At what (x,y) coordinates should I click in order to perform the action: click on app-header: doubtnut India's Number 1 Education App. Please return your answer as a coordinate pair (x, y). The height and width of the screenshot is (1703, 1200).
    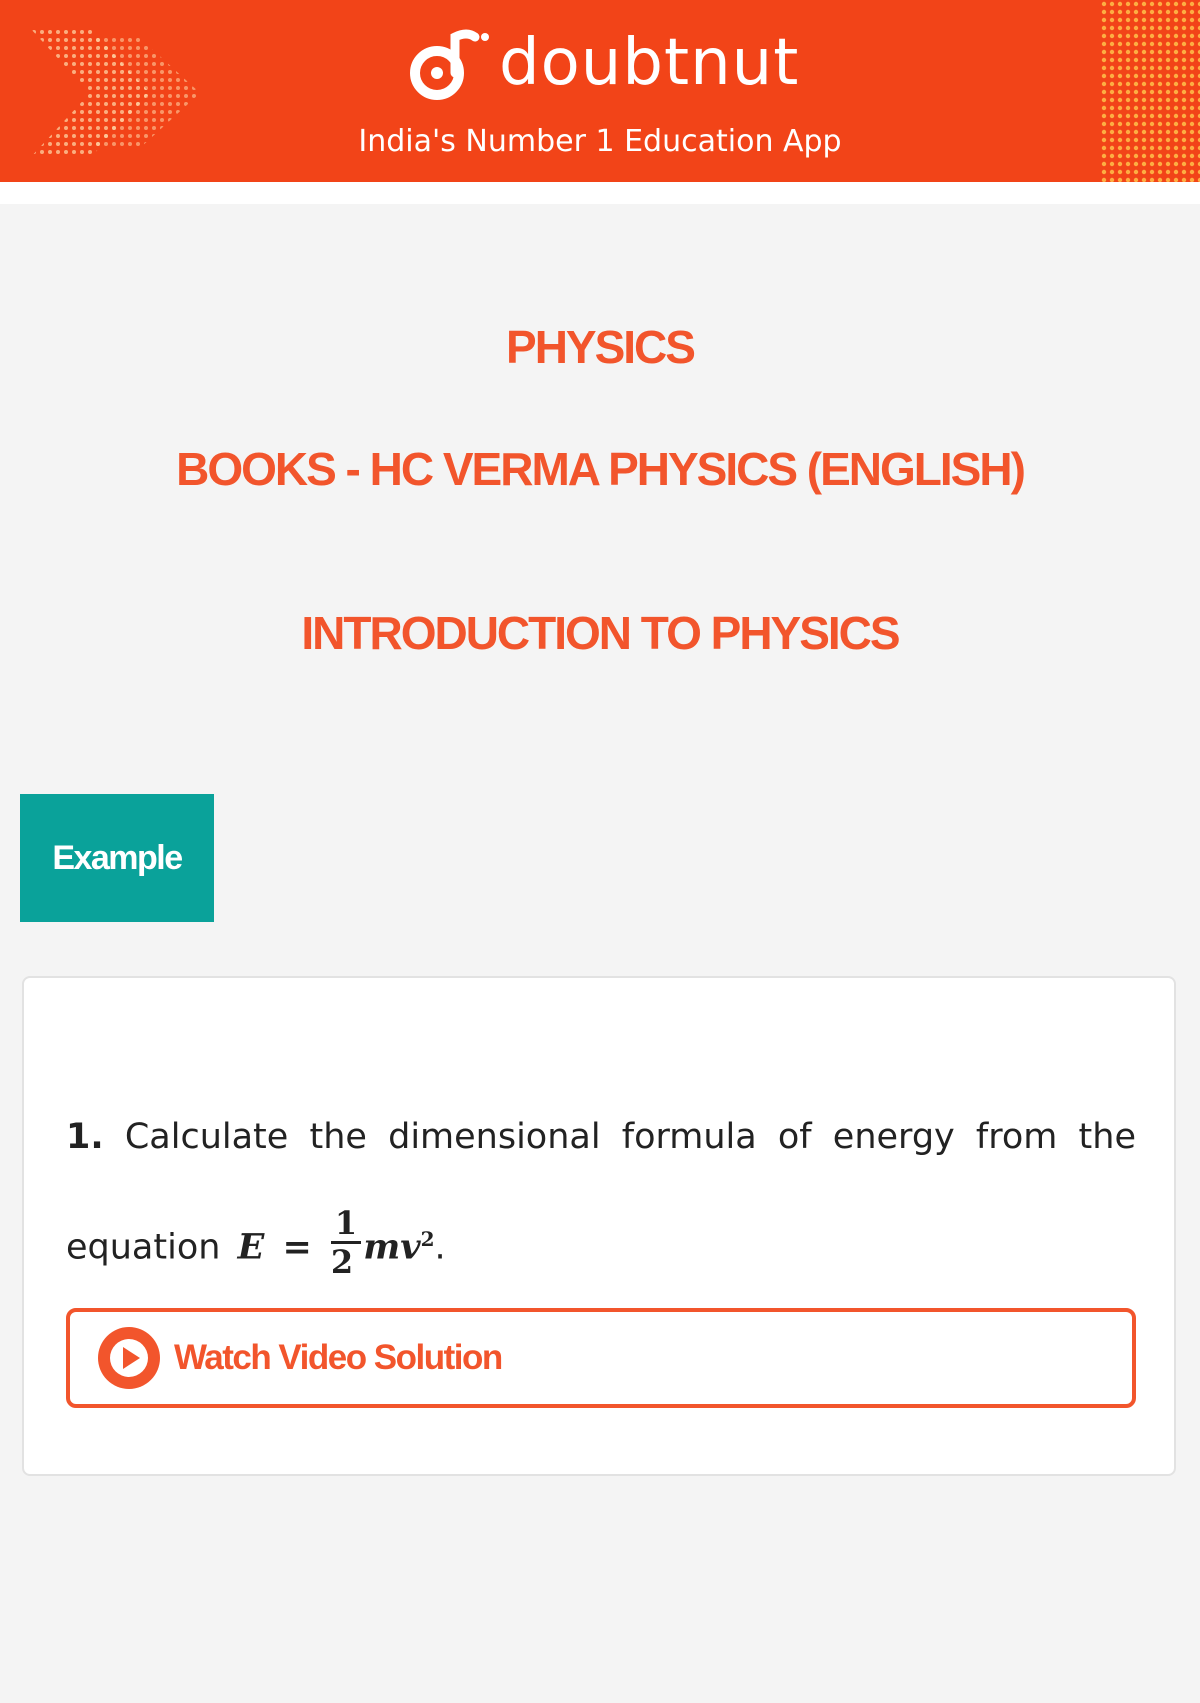
    Looking at the image, I should click on (600, 91).